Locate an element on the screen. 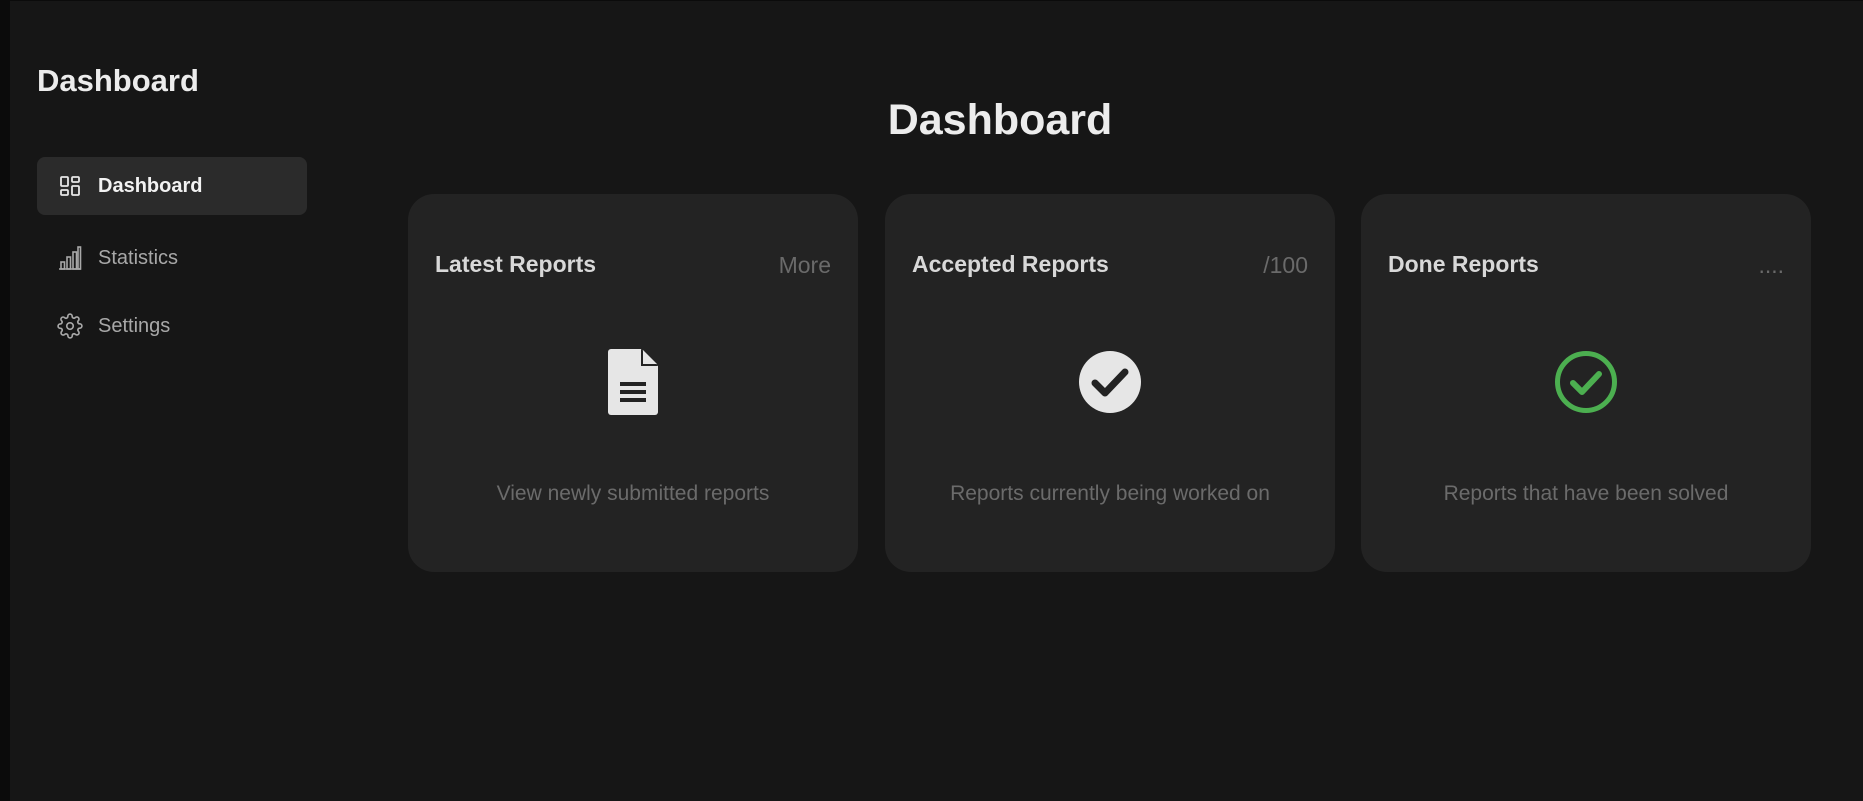 This screenshot has height=801, width=1863. check-circle-outline-icon is located at coordinates (1586, 382).